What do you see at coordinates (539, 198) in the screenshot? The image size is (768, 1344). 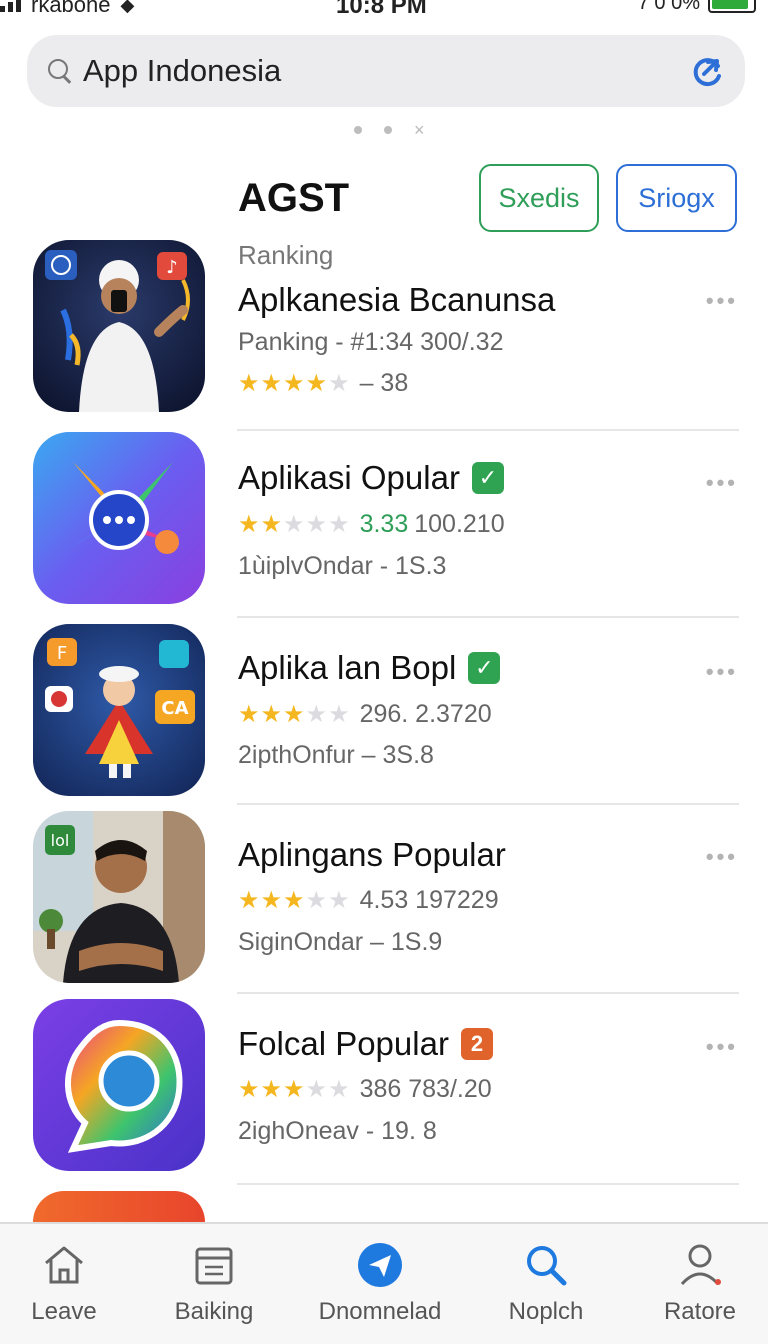 I see `sxedis-button: Sxedis` at bounding box center [539, 198].